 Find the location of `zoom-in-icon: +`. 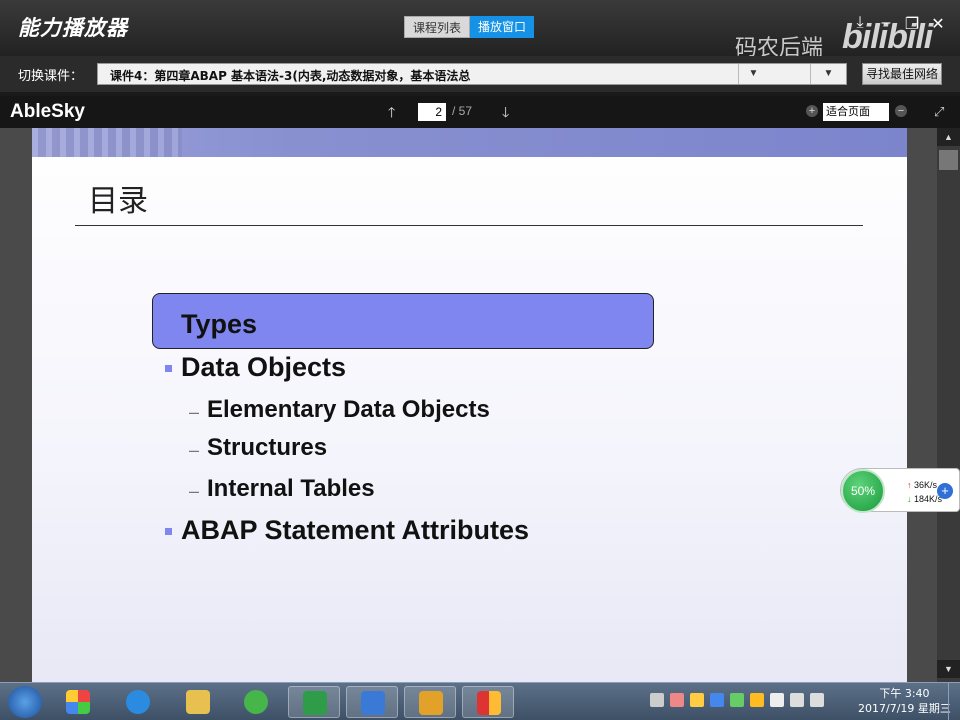

zoom-in-icon: + is located at coordinates (812, 111).